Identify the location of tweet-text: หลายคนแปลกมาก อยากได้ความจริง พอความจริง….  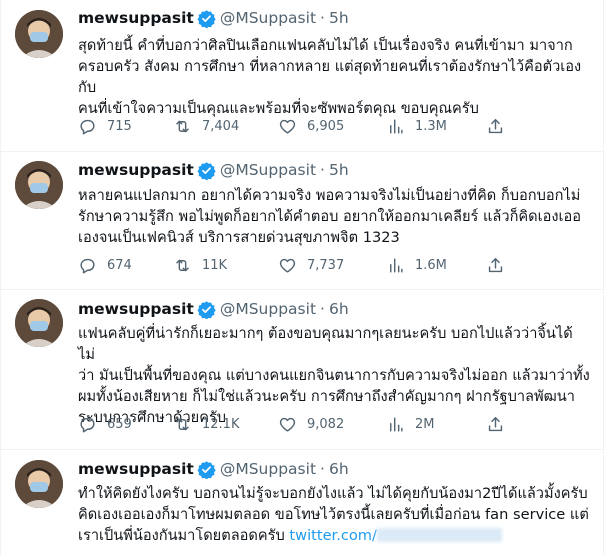
(330, 216).